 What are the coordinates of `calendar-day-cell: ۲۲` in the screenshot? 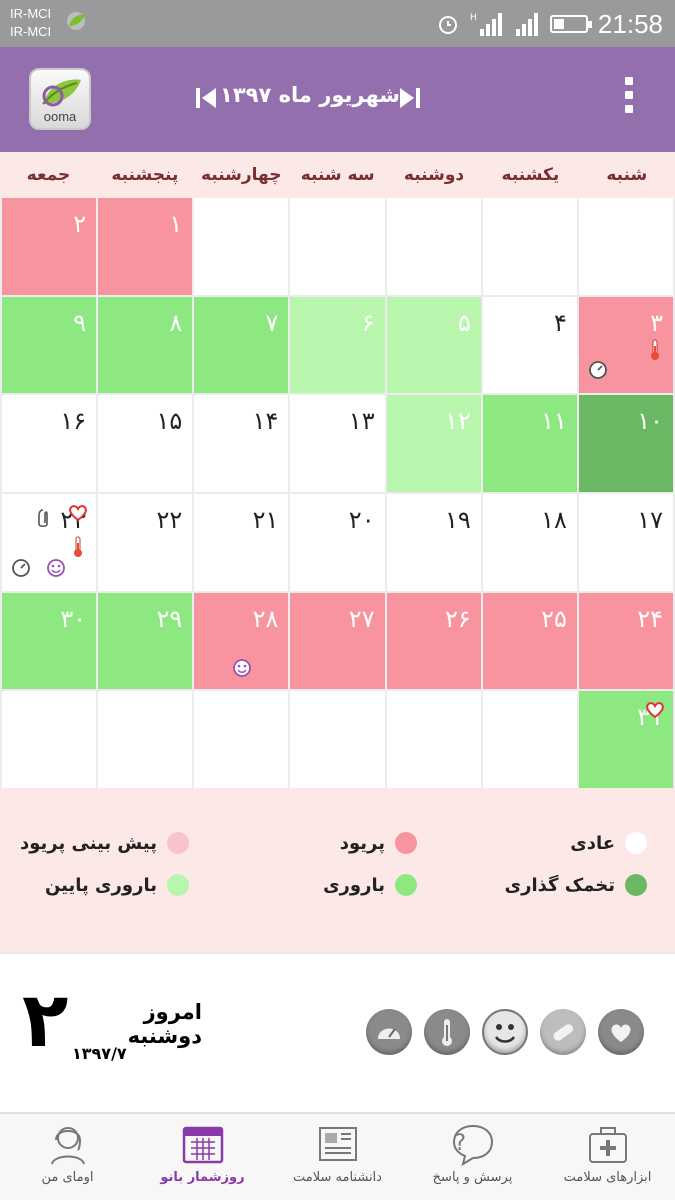 It's located at (145, 542).